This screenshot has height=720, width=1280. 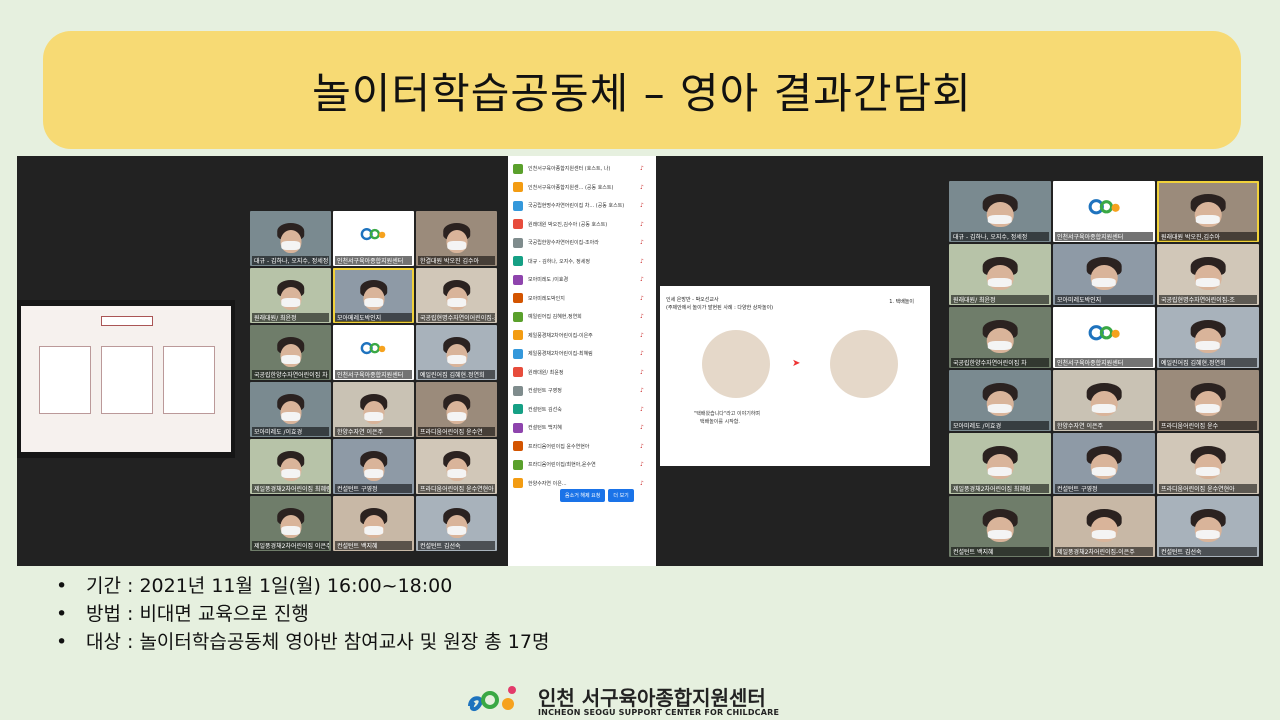 I want to click on participant-row: 한양수자연 이은... ♪, so click(x=582, y=483).